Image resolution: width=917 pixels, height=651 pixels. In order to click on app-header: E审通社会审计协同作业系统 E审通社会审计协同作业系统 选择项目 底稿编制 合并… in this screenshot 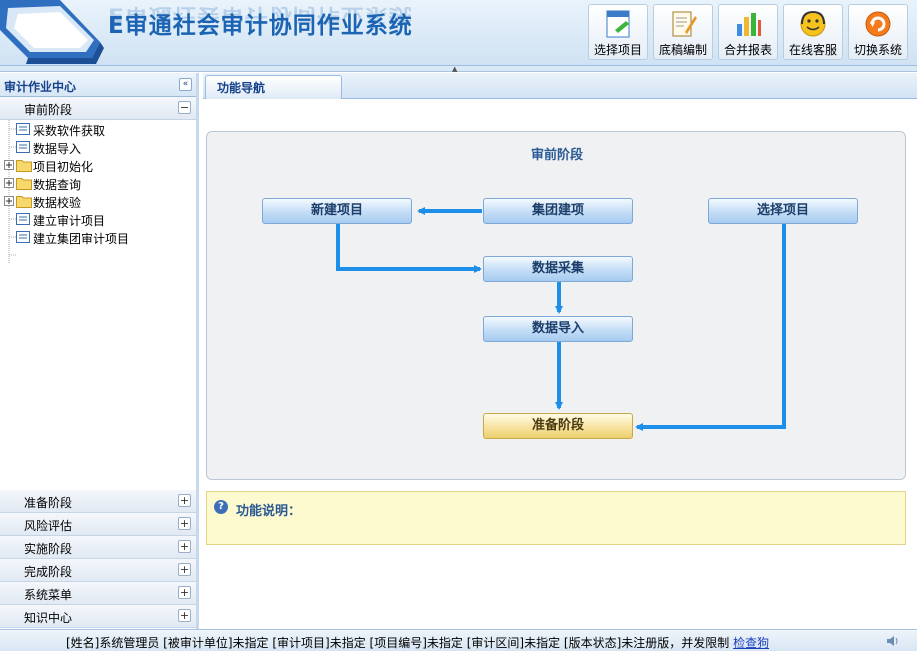, I will do `click(458, 33)`.